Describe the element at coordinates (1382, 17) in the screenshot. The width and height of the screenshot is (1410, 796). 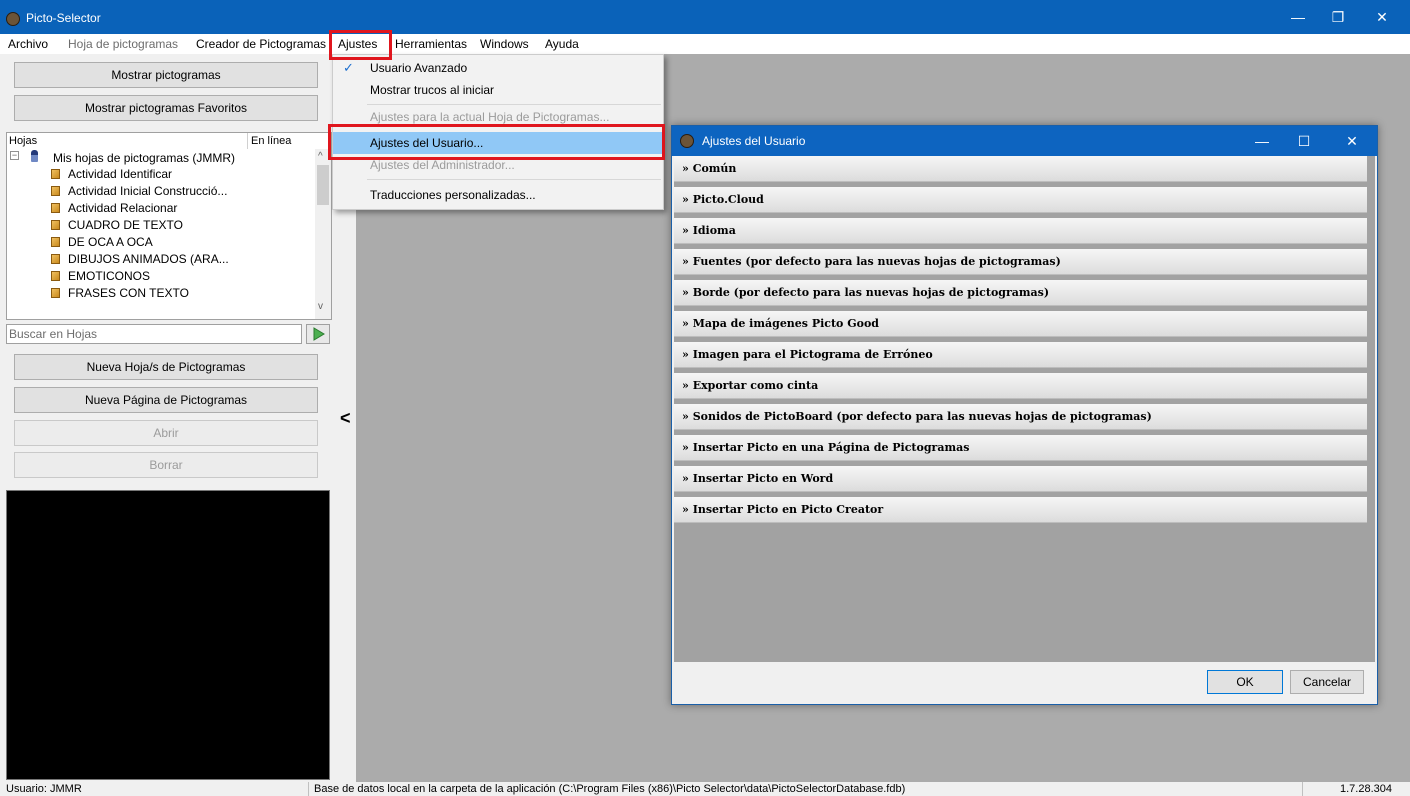
I see `close-button: ✕` at that location.